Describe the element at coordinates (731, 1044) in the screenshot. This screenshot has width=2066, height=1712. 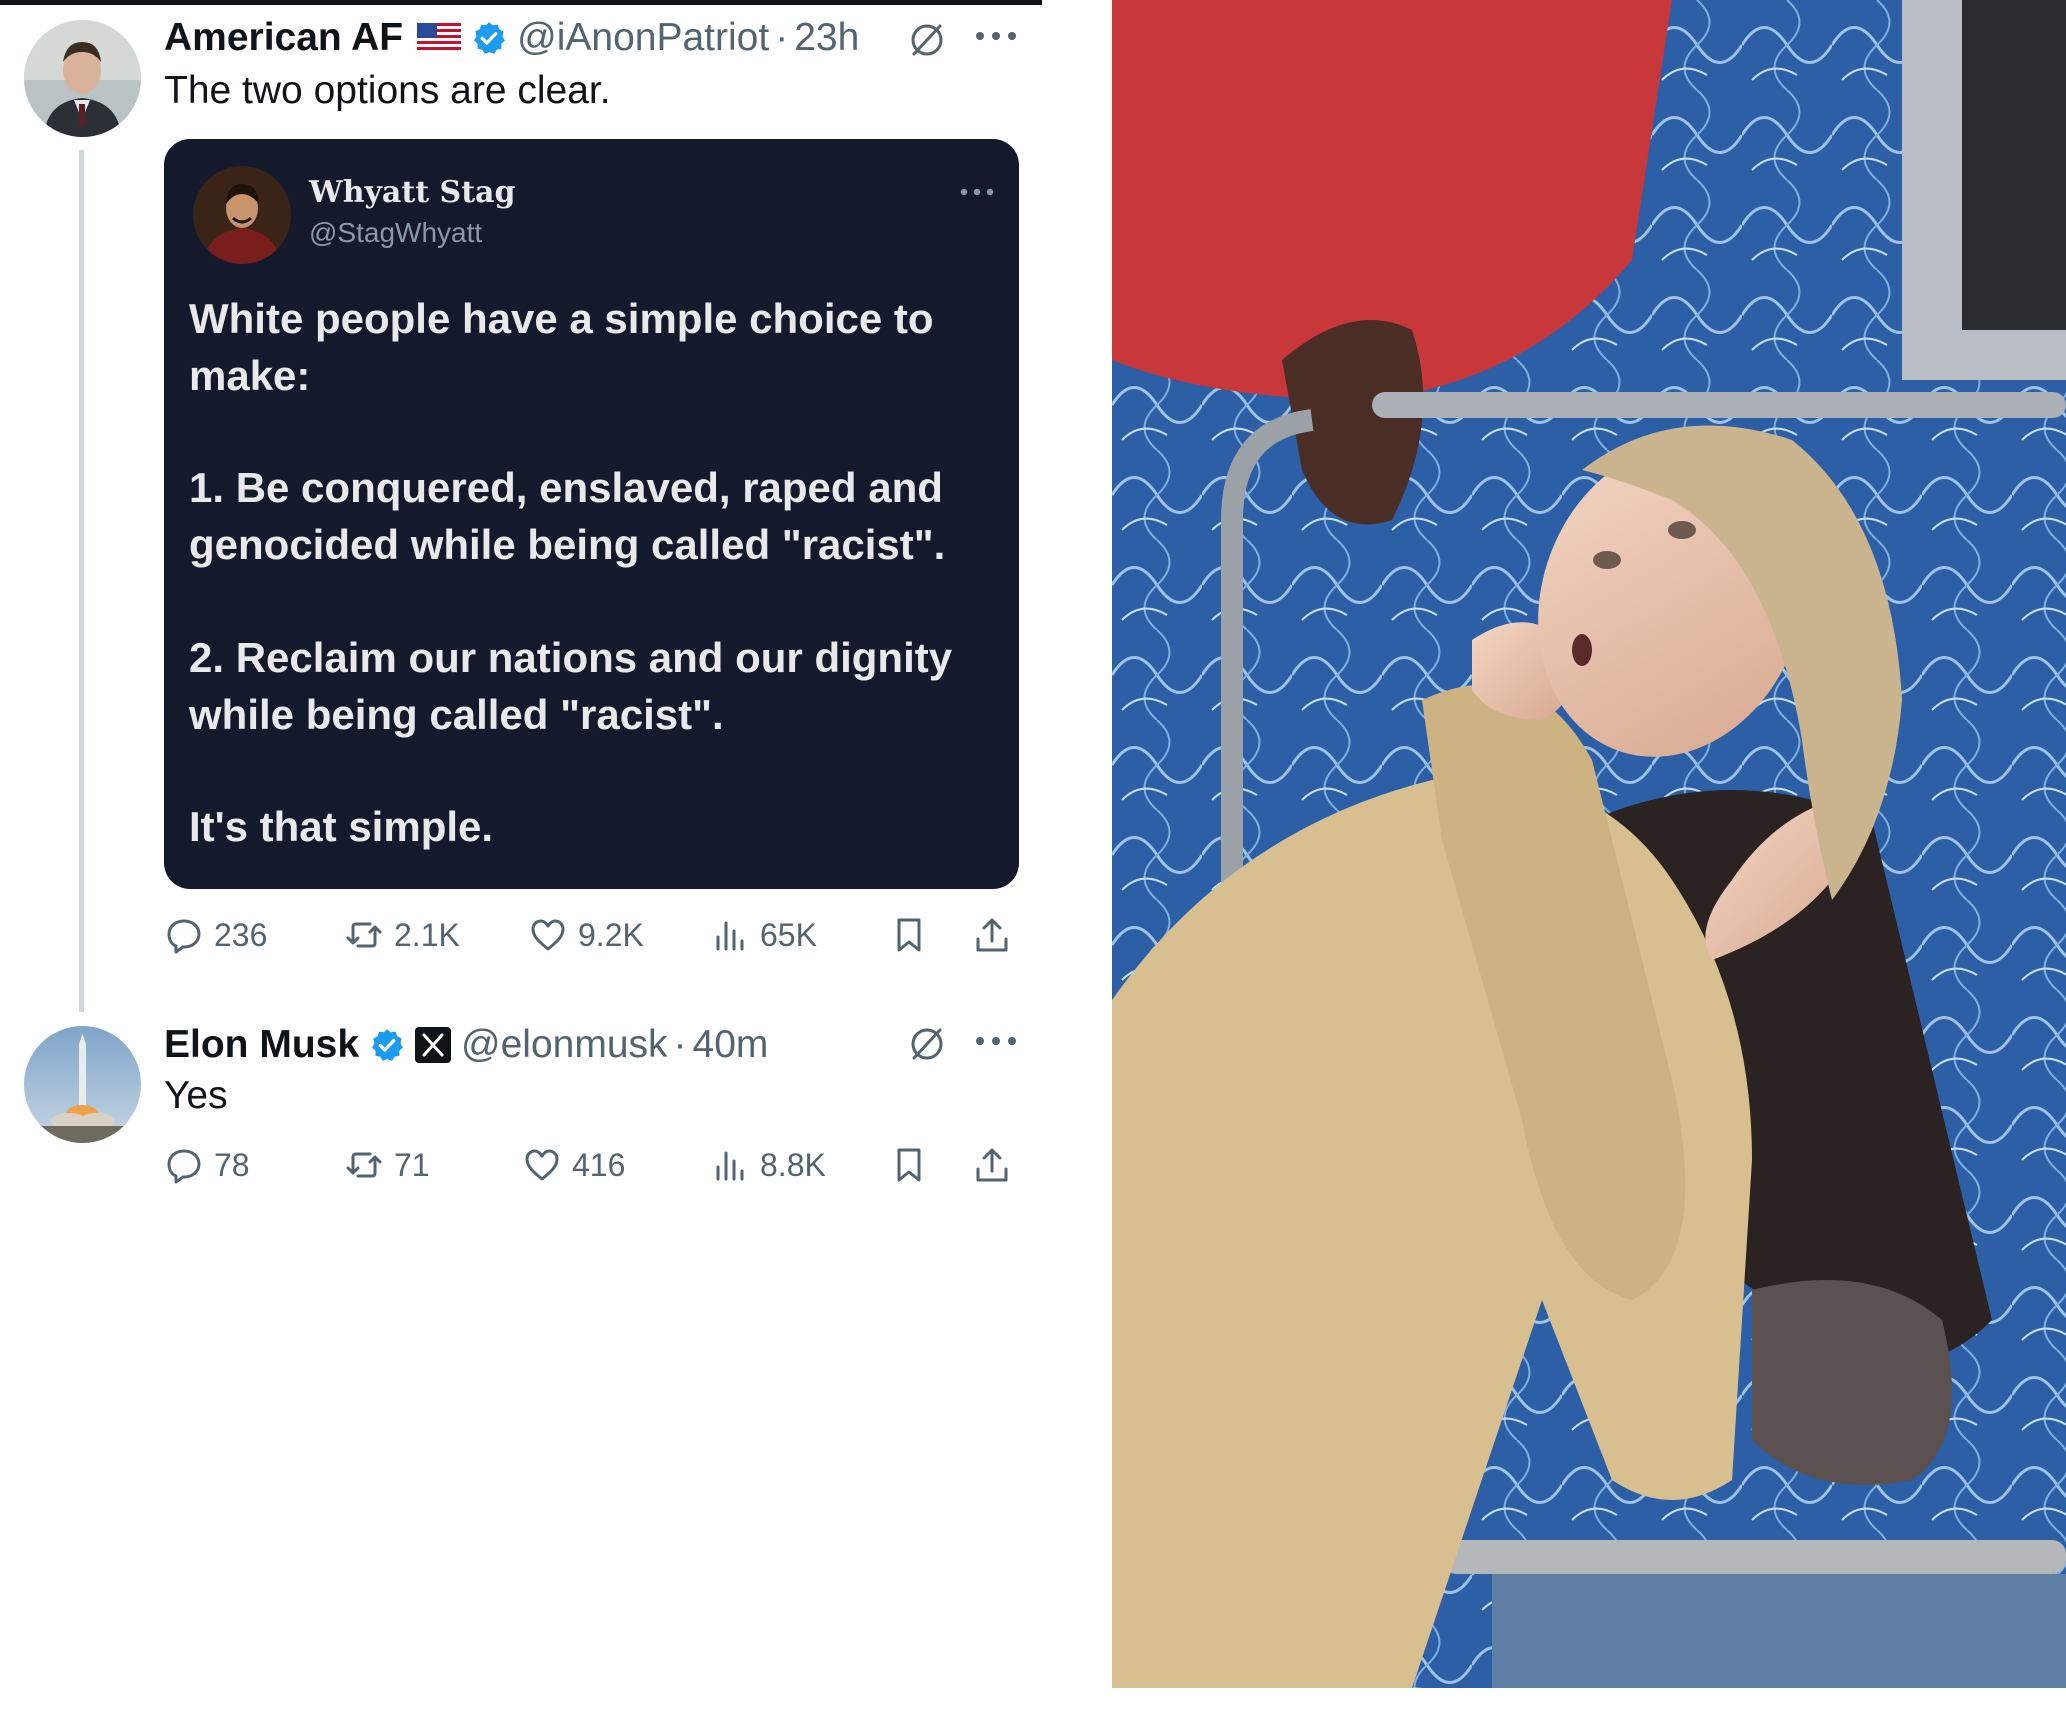
I see `tweet2-timestamp: 40m` at that location.